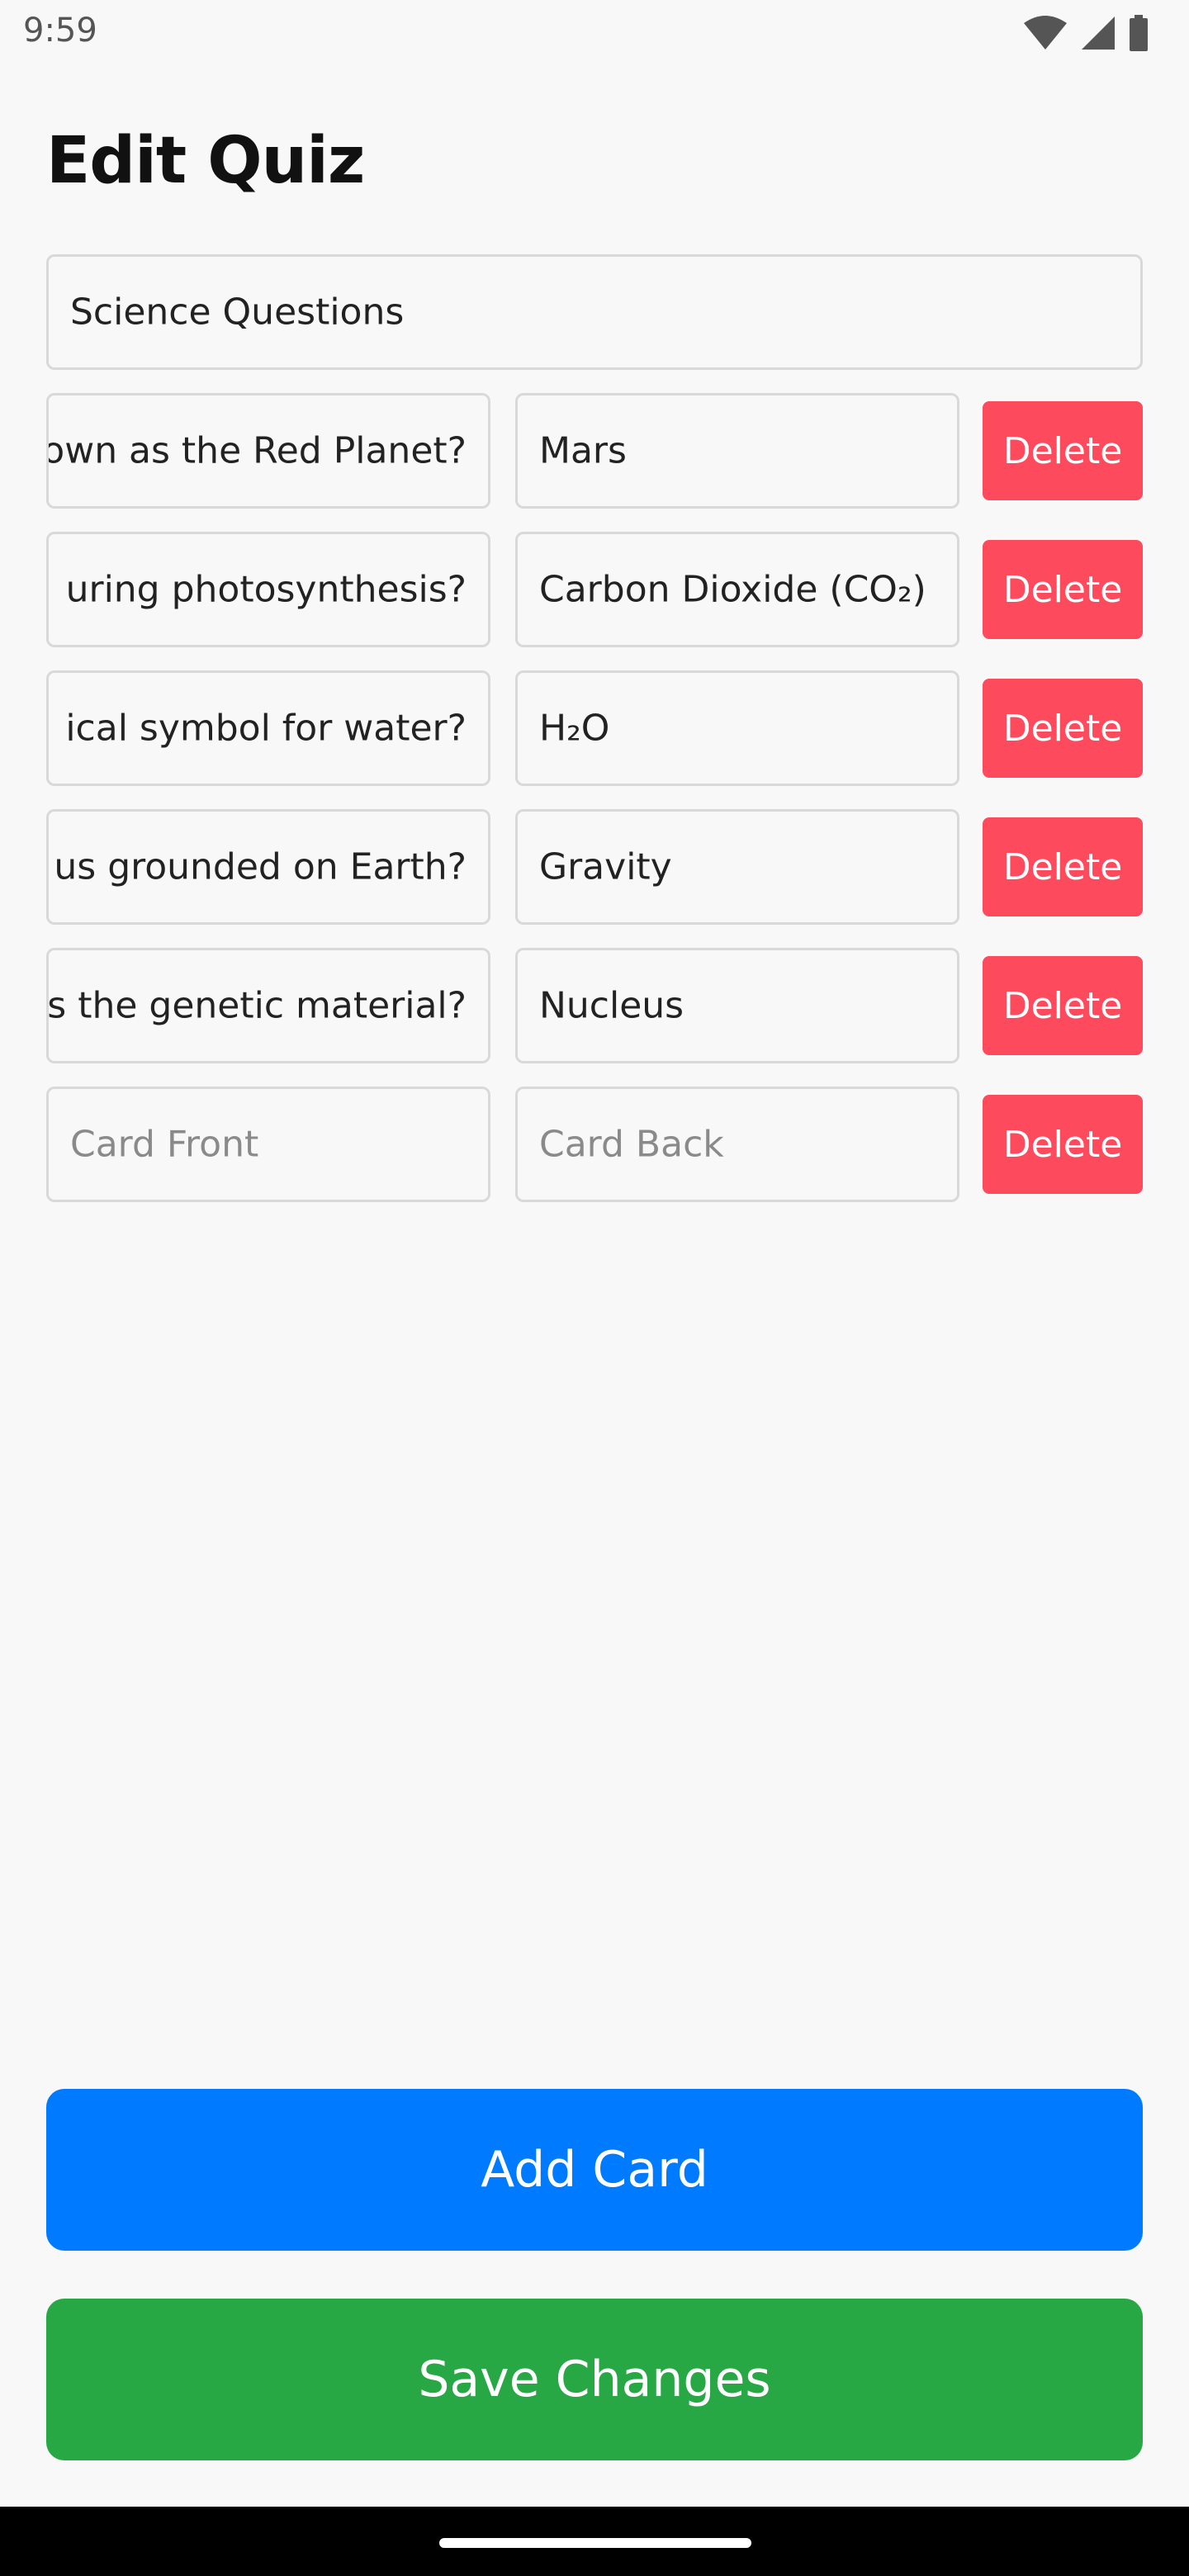 The image size is (1189, 2576). I want to click on home-indicator, so click(595, 2543).